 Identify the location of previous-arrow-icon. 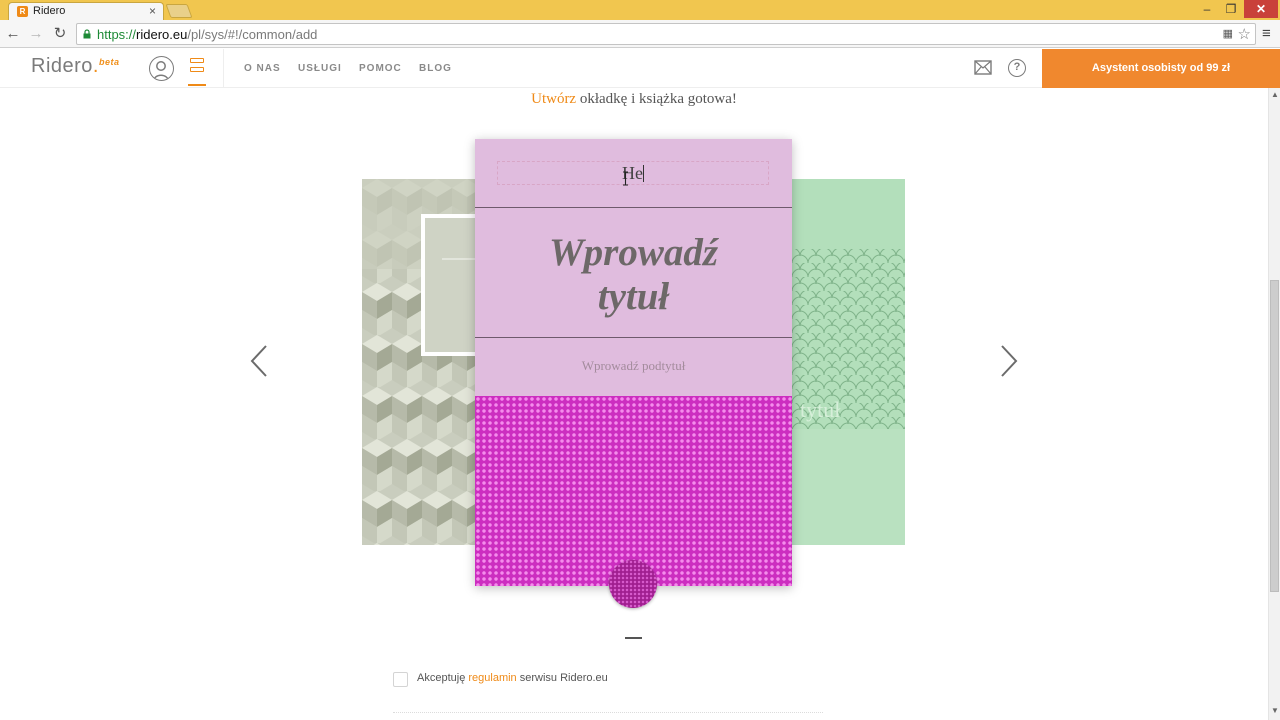
(259, 361).